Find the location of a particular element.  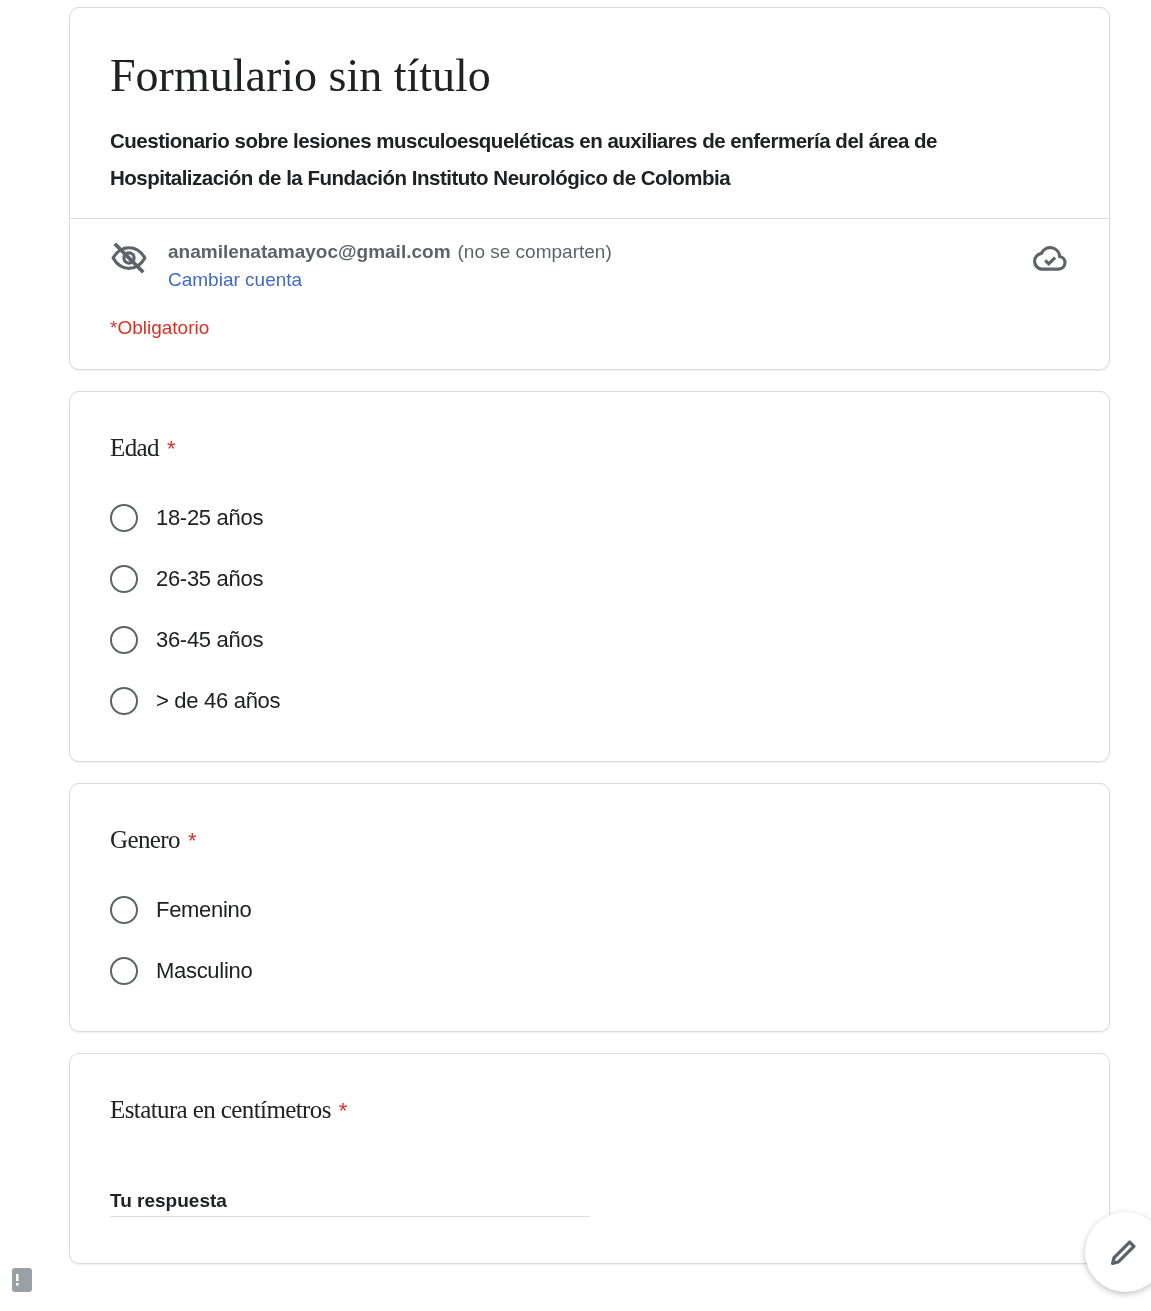

option-label: 18-25 años is located at coordinates (210, 518).